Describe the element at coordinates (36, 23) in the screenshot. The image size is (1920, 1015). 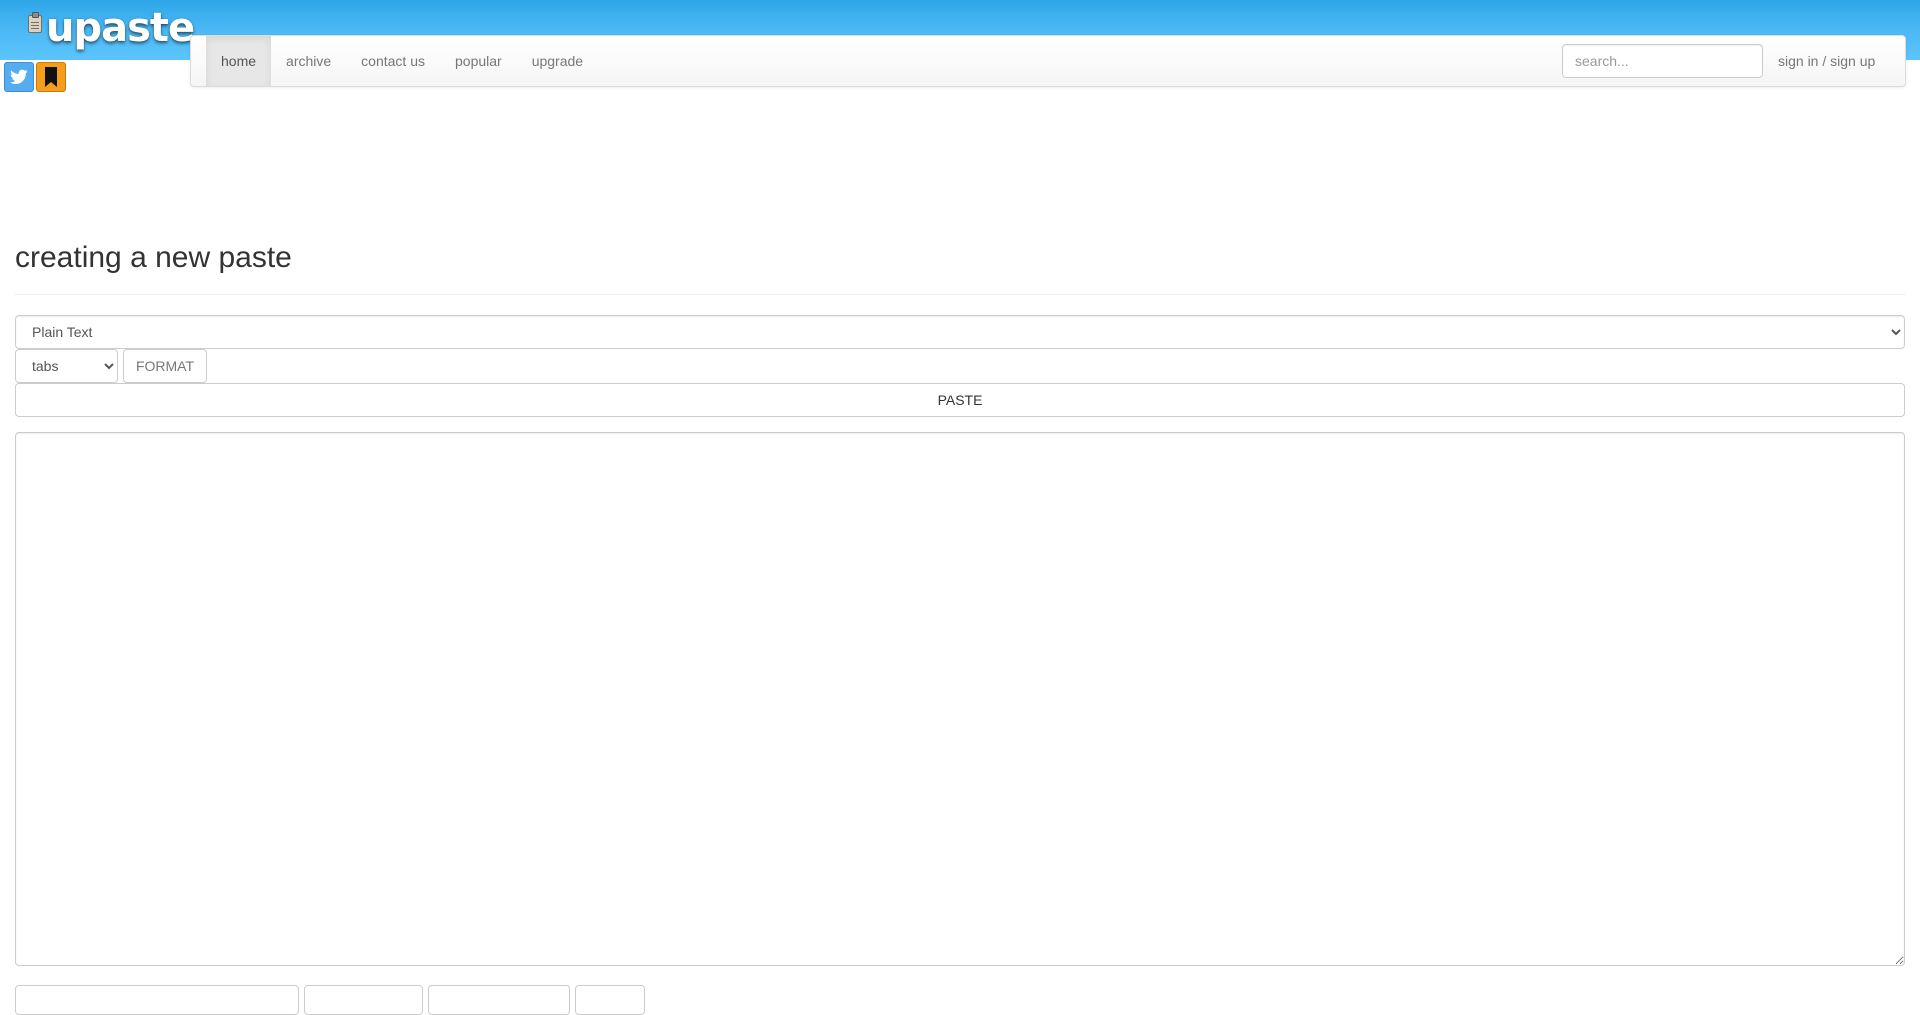
I see `clipboard-icon` at that location.